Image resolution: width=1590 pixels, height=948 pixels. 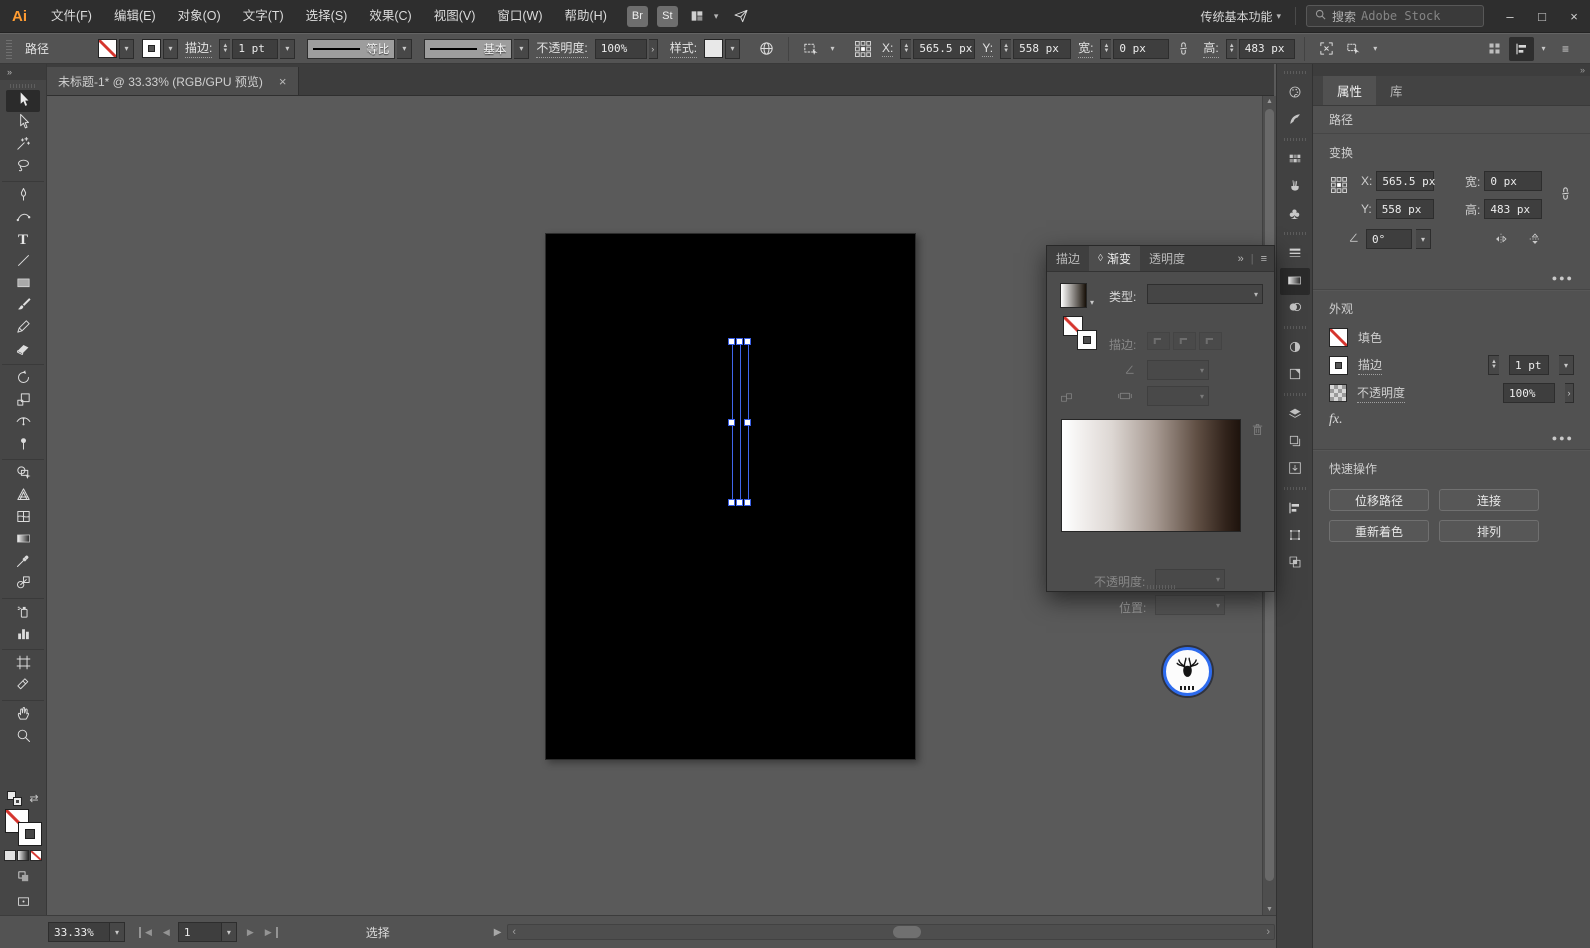 What do you see at coordinates (586, 16) in the screenshot?
I see `menu-item: 帮助(H)` at bounding box center [586, 16].